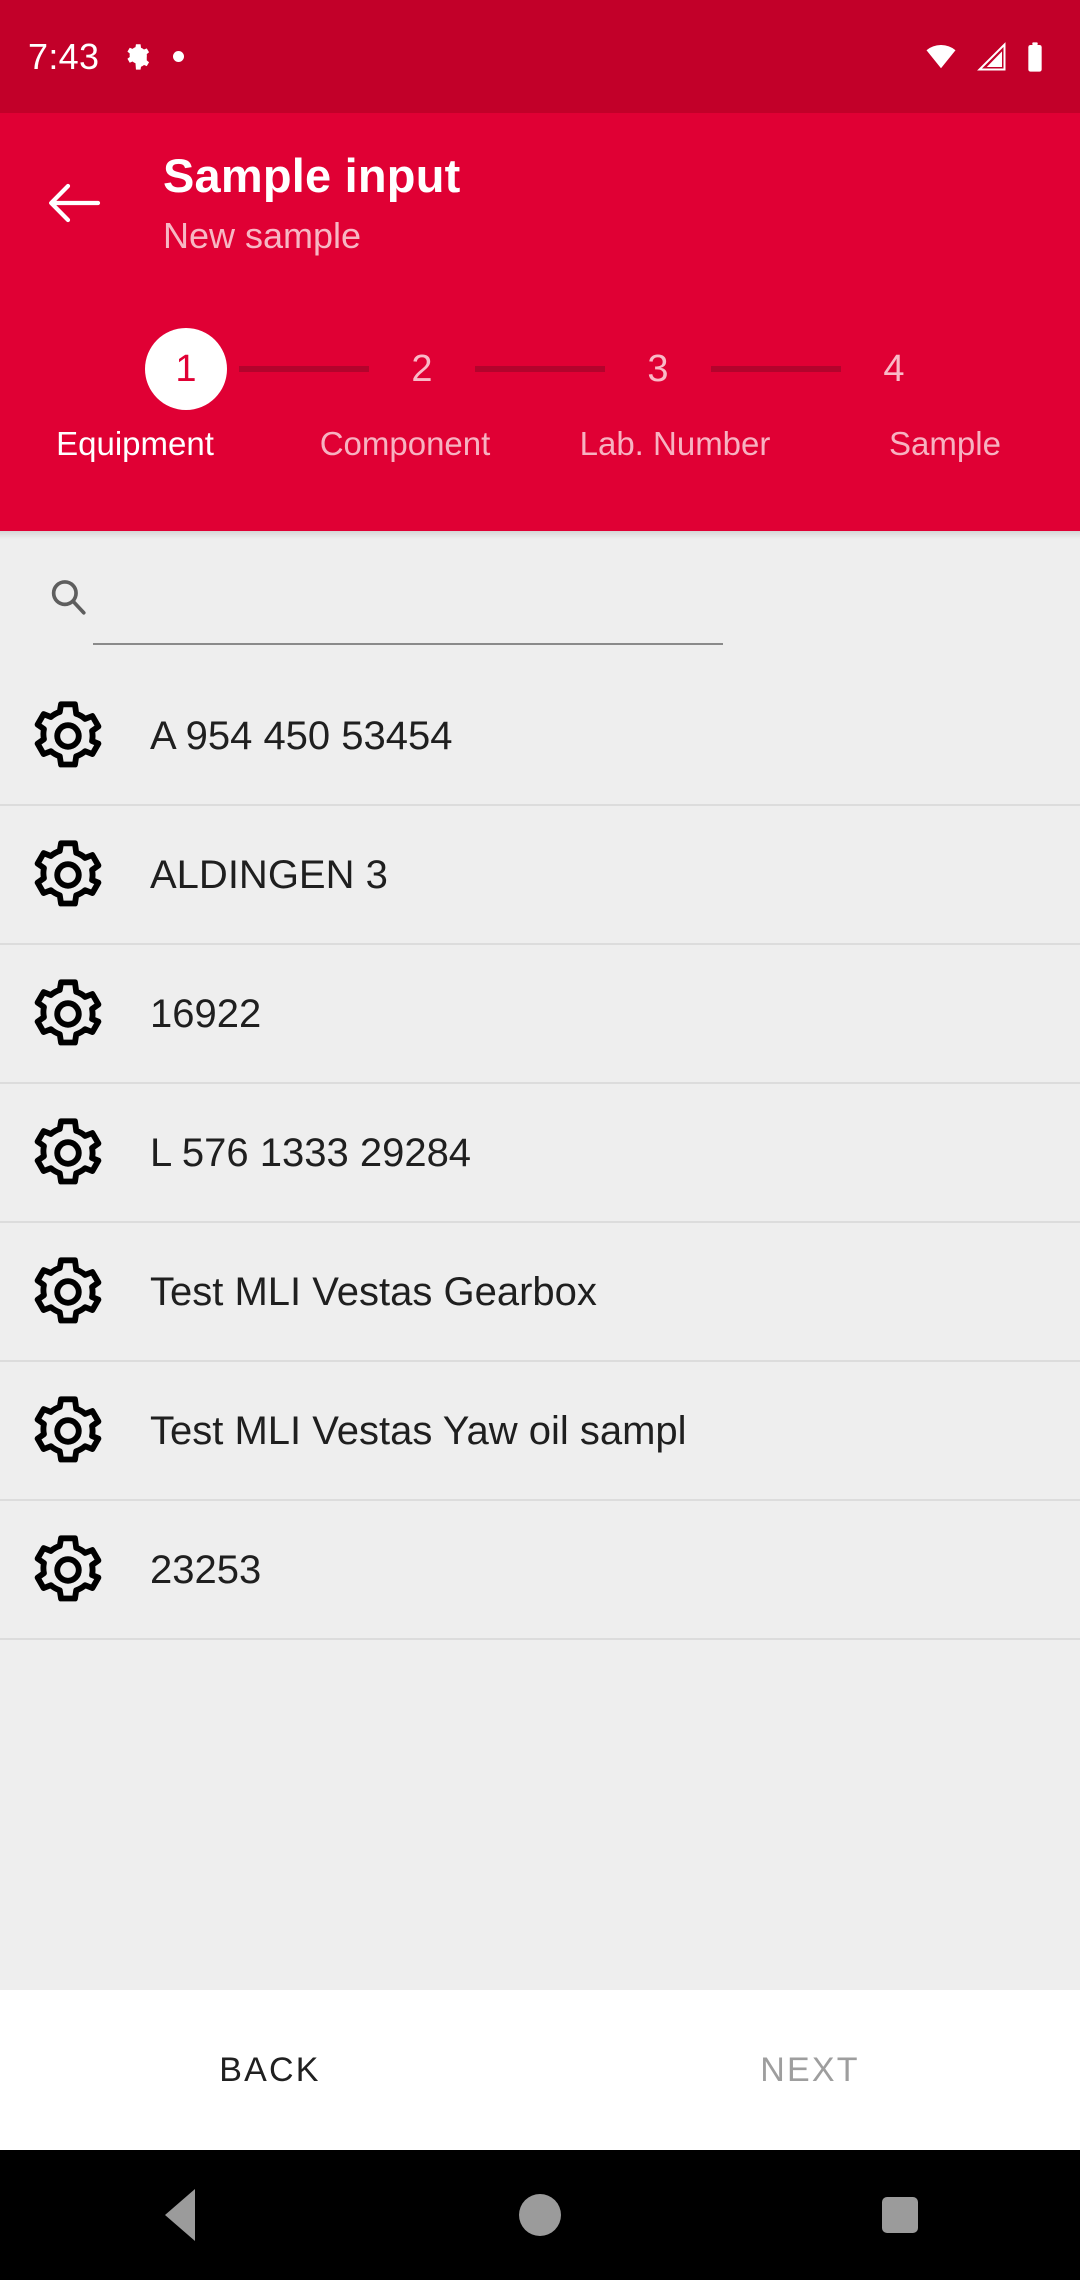 This screenshot has width=1080, height=2280. I want to click on step-label-lab-number: Lab. Number, so click(675, 443).